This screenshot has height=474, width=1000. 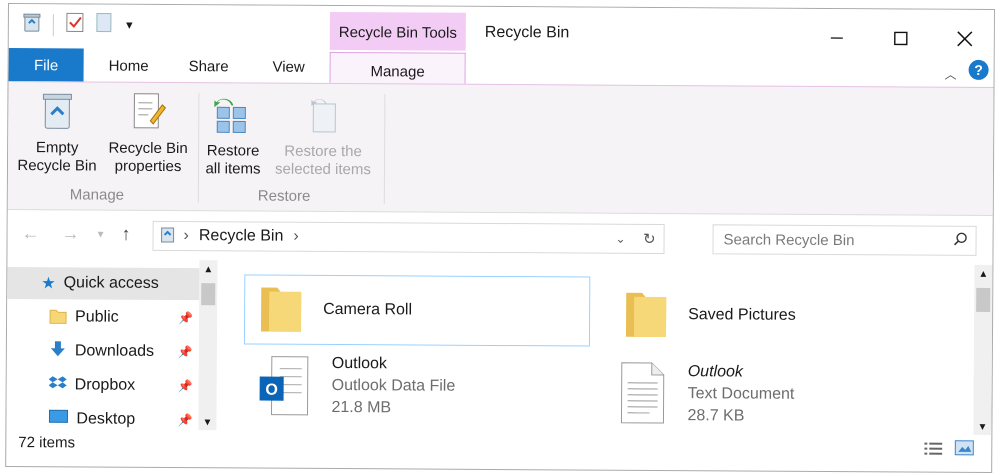 What do you see at coordinates (209, 66) in the screenshot?
I see `tab-share: Share` at bounding box center [209, 66].